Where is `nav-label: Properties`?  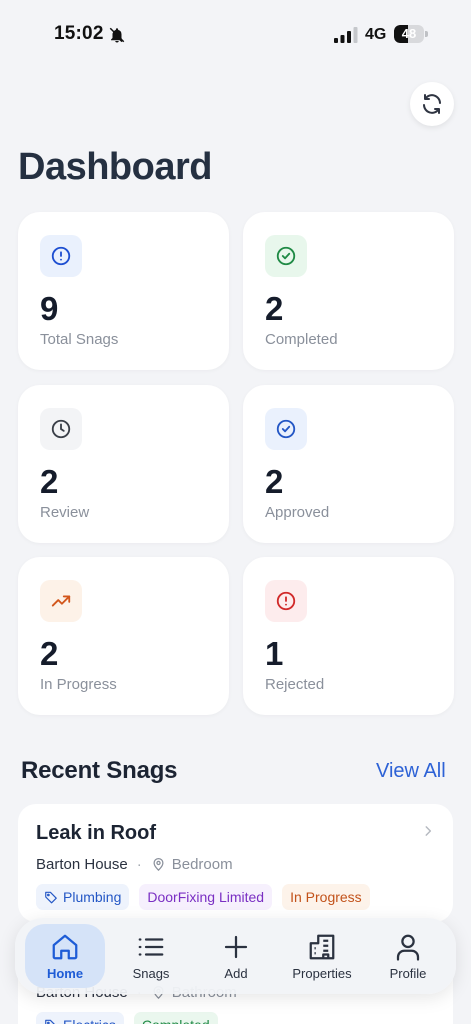
nav-label: Properties is located at coordinates (322, 973).